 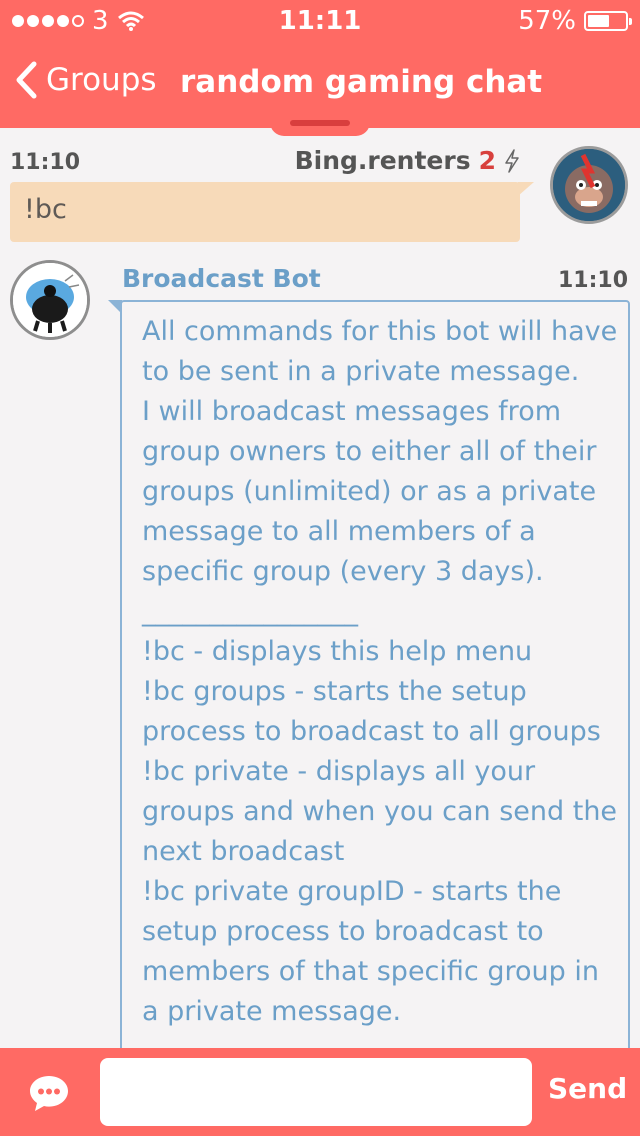 I want to click on back-button: Groups, so click(x=85, y=80).